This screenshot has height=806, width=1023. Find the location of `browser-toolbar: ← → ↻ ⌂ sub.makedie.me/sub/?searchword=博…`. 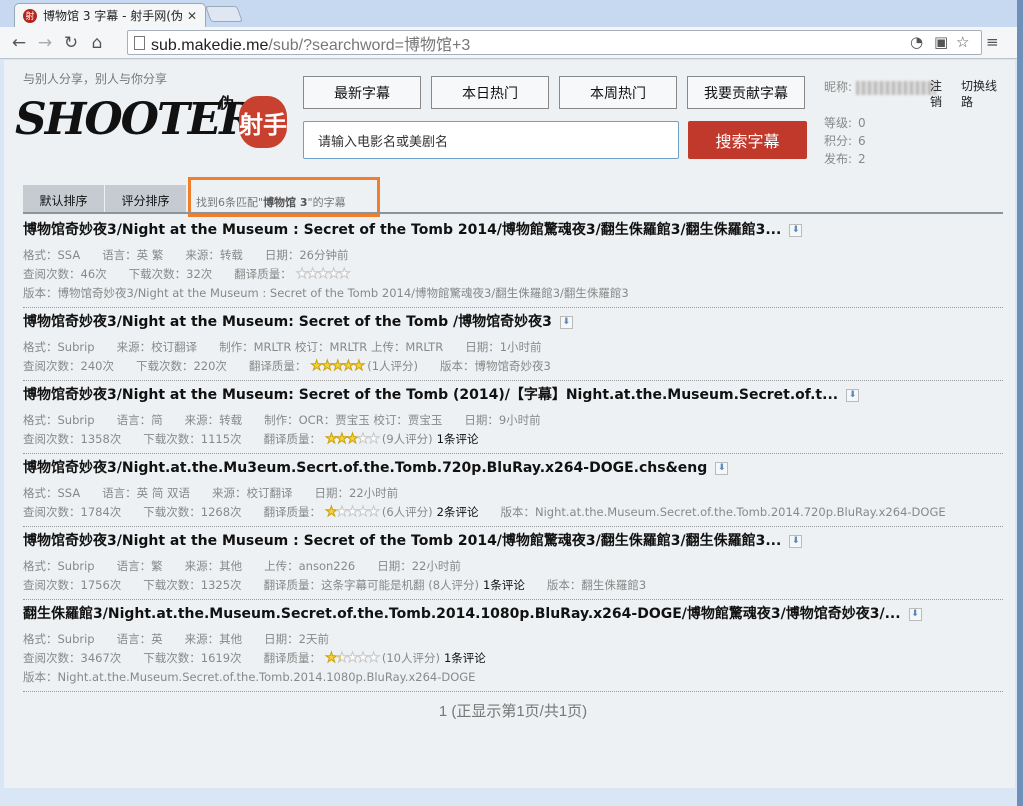

browser-toolbar: ← → ↻ ⌂ sub.makedie.me/sub/?searchword=博… is located at coordinates (508, 43).